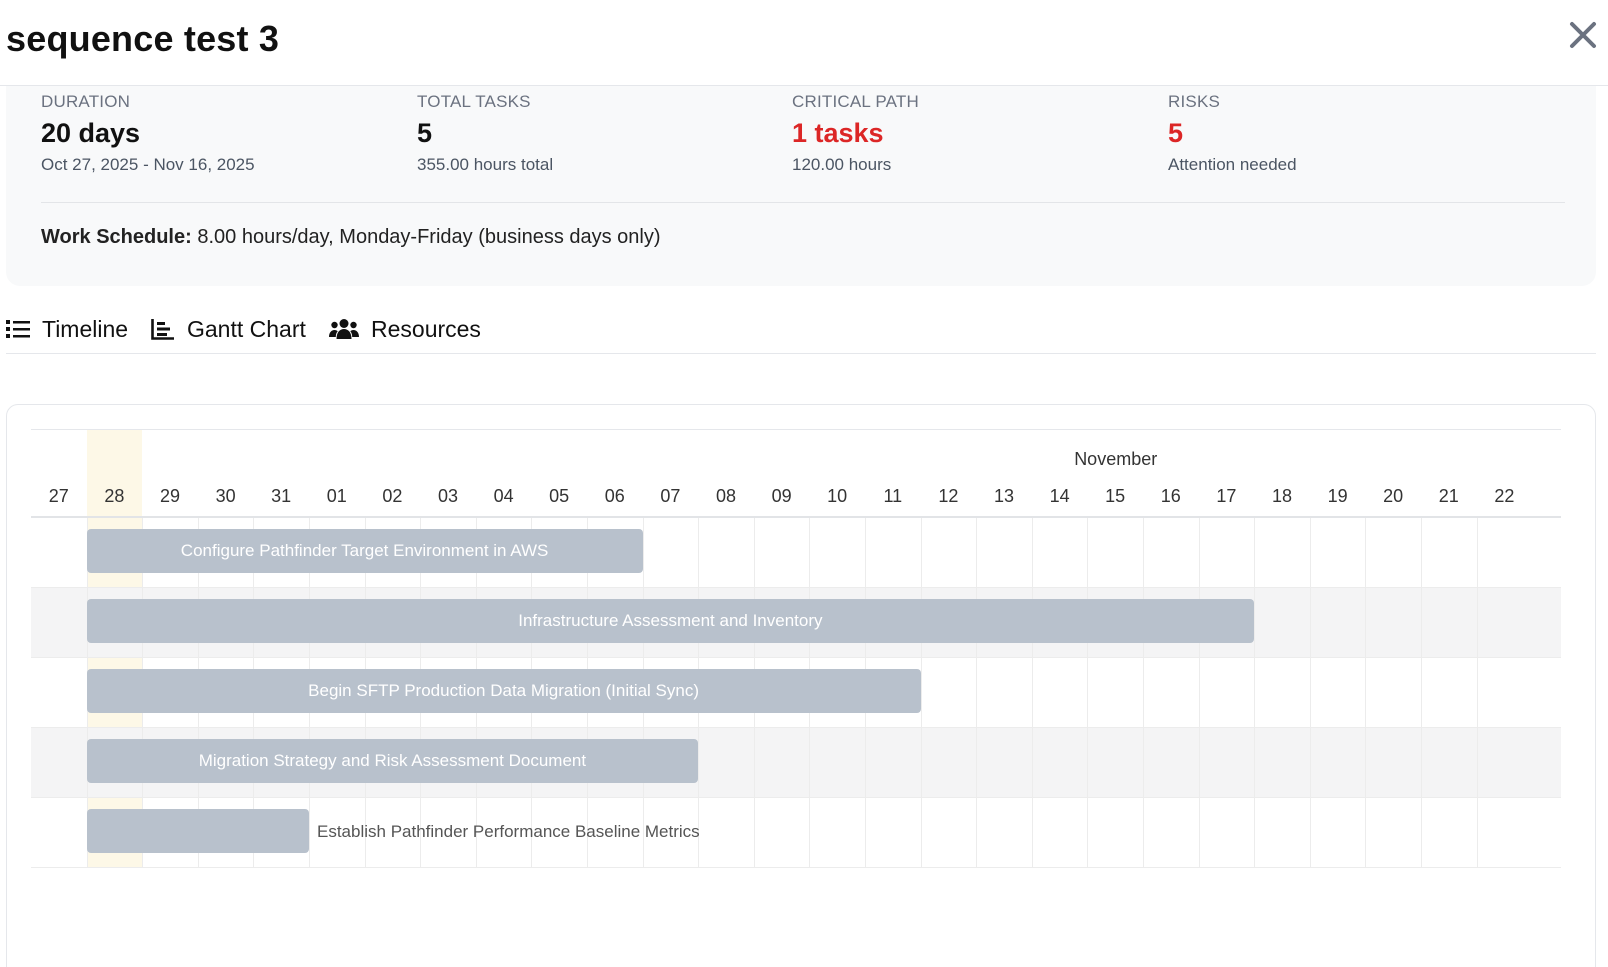  Describe the element at coordinates (246, 328) in the screenshot. I see `tab-gantt-chart-label: Gantt Chart` at that location.